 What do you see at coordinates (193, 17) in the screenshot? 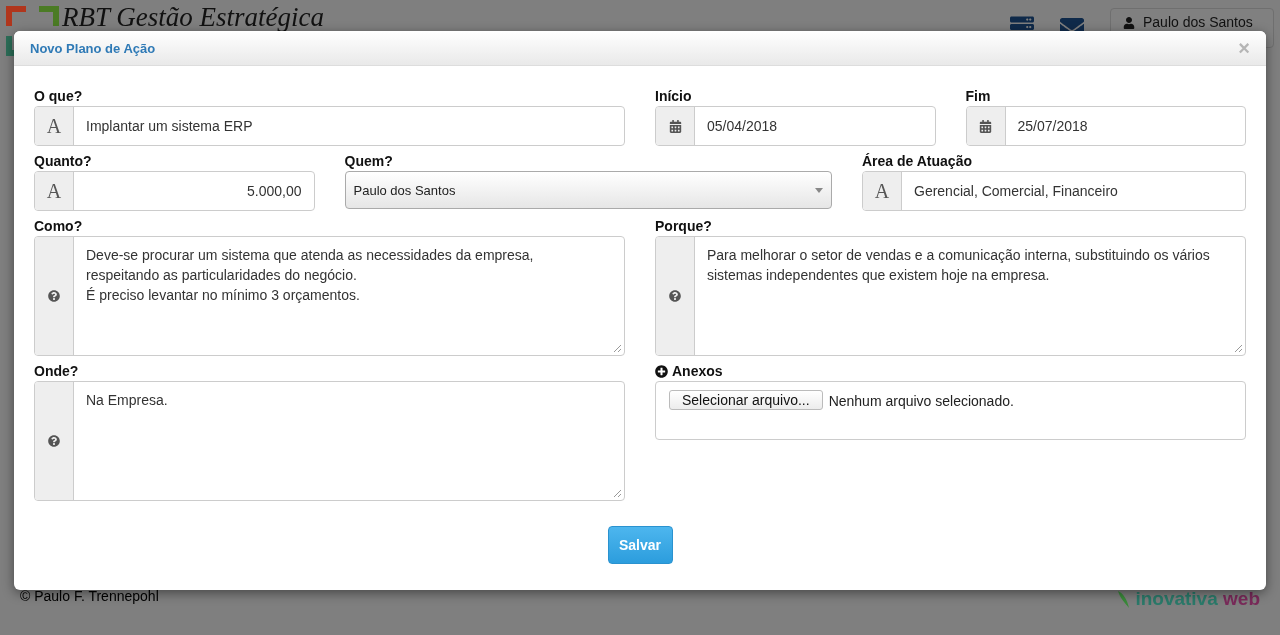
I see `brand-name: RBT Gestão Estratégica` at bounding box center [193, 17].